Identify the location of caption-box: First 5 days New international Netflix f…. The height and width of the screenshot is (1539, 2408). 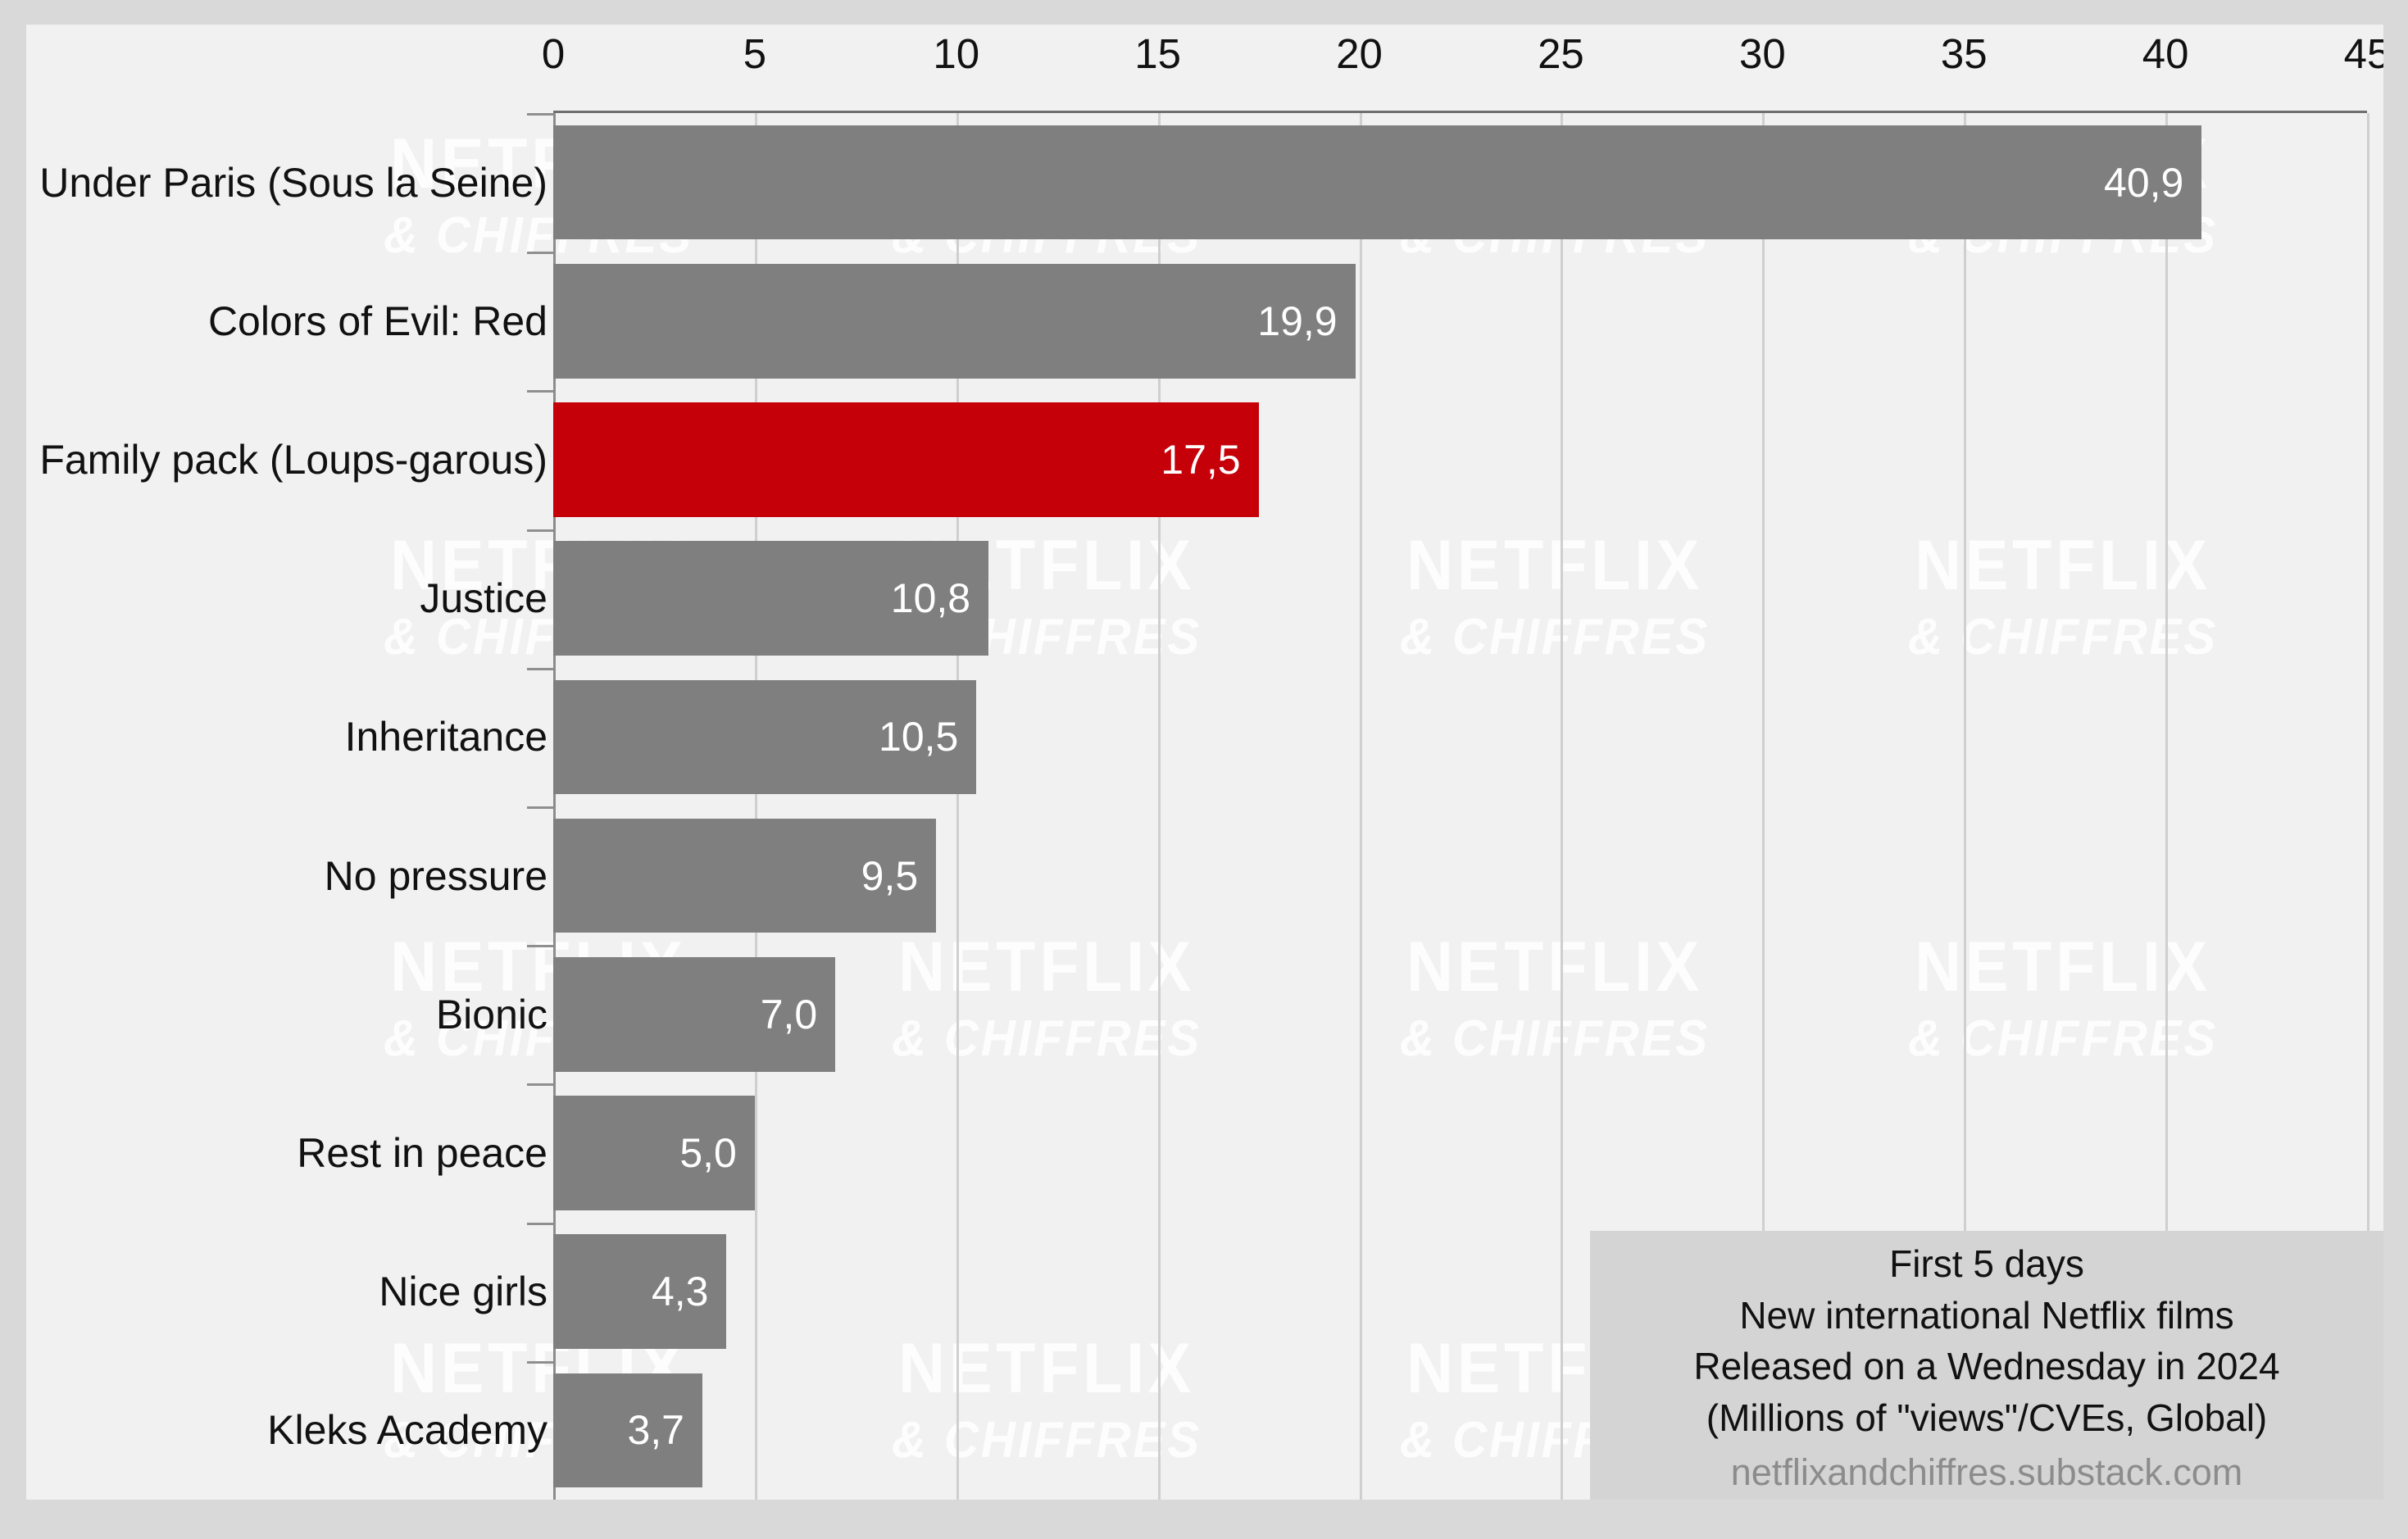
(1986, 1365).